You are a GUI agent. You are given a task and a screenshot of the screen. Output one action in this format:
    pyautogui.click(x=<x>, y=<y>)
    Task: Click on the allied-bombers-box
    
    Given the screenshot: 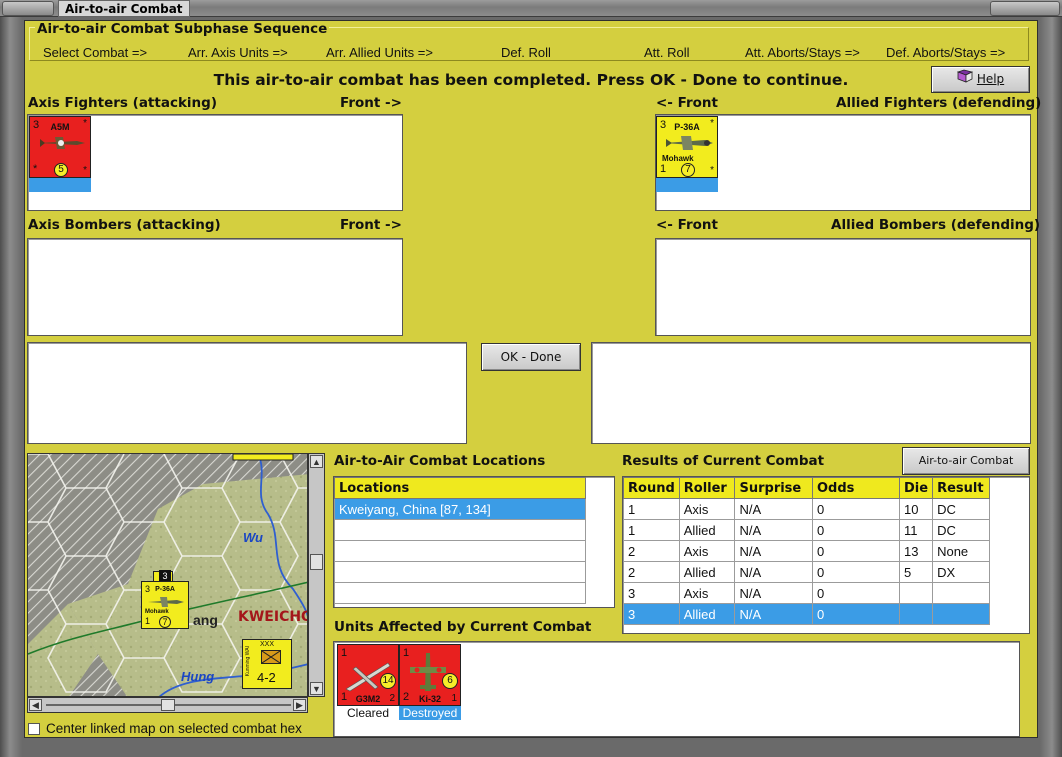 What is the action you would take?
    pyautogui.click(x=843, y=287)
    